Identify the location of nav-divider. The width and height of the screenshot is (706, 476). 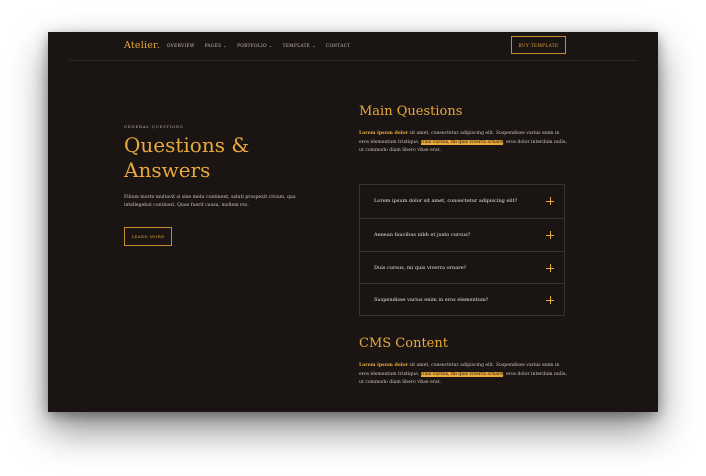
(353, 60).